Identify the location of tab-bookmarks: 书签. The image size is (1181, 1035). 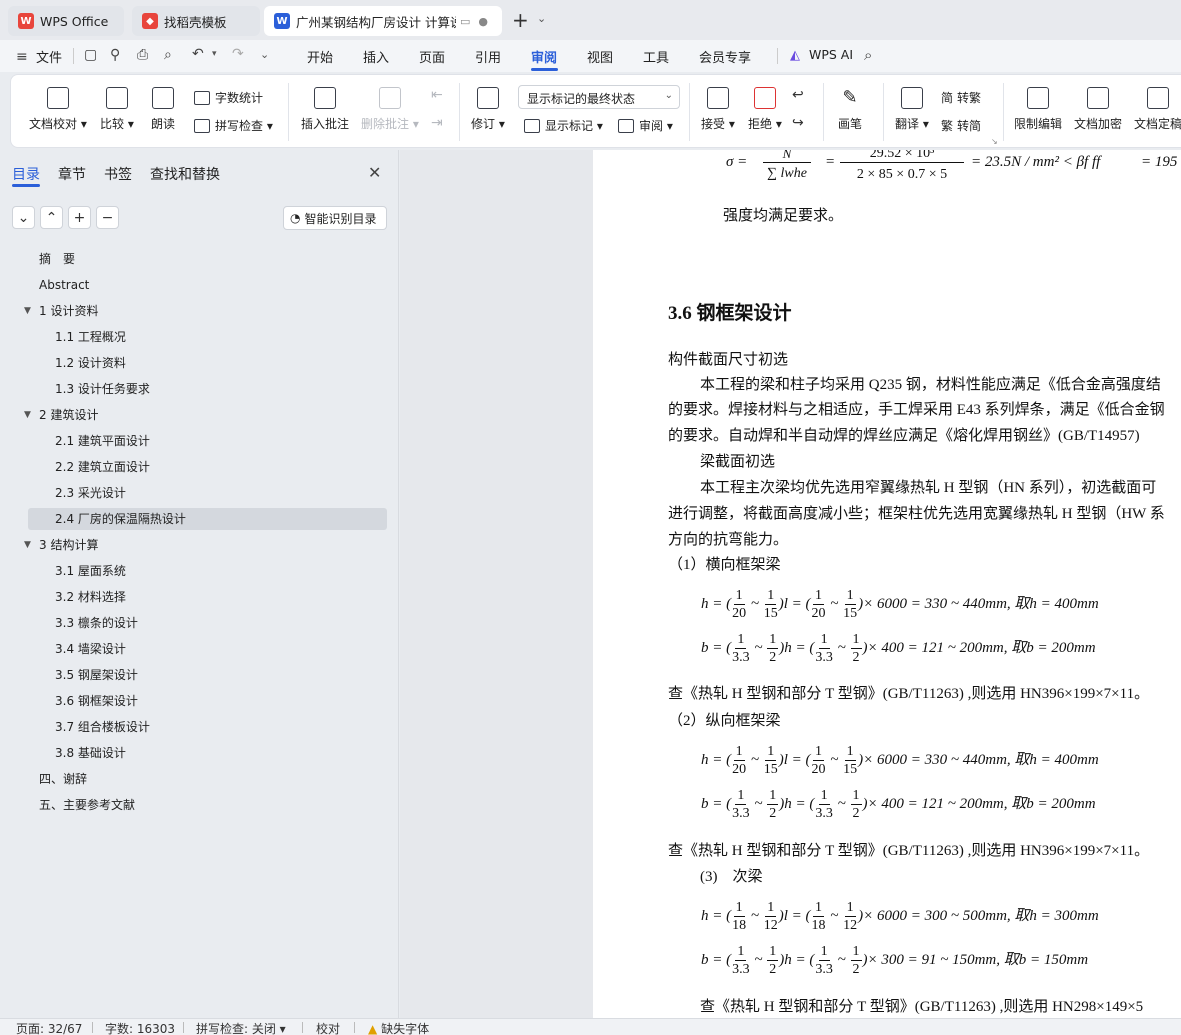
(118, 174).